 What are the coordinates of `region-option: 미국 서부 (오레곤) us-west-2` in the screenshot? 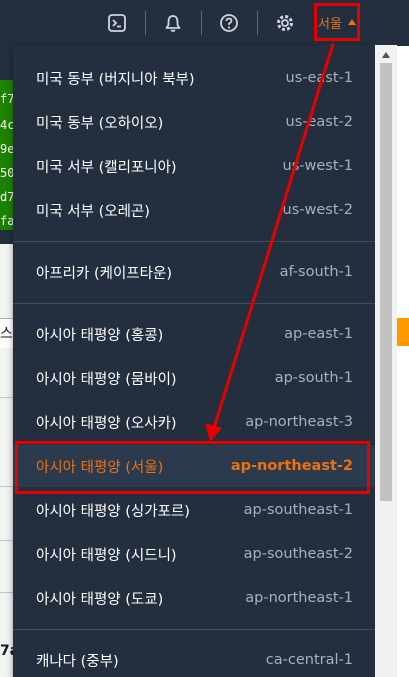 It's located at (194, 210).